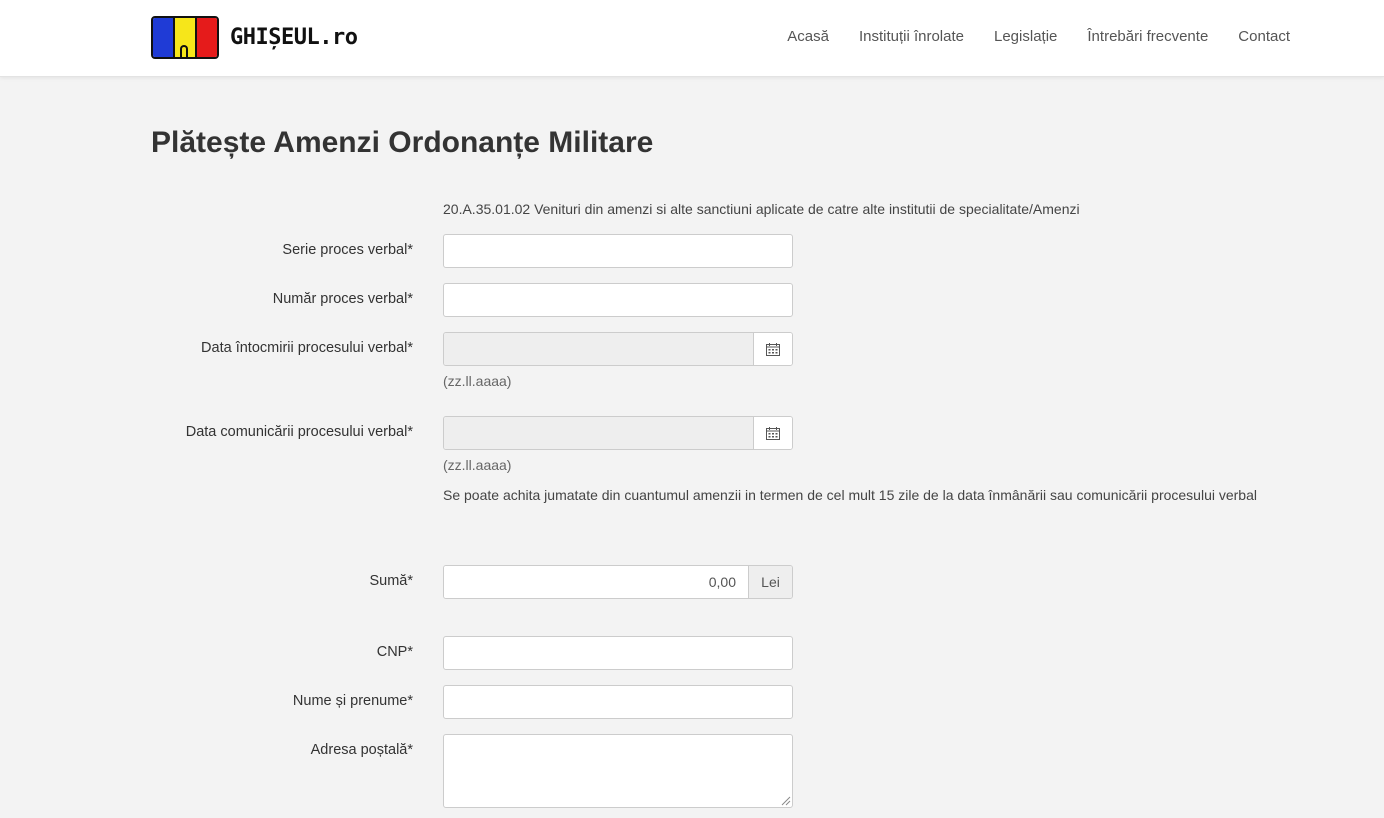 This screenshot has width=1384, height=818. Describe the element at coordinates (352, 701) in the screenshot. I see `nume-label: Nume și prenume*` at that location.